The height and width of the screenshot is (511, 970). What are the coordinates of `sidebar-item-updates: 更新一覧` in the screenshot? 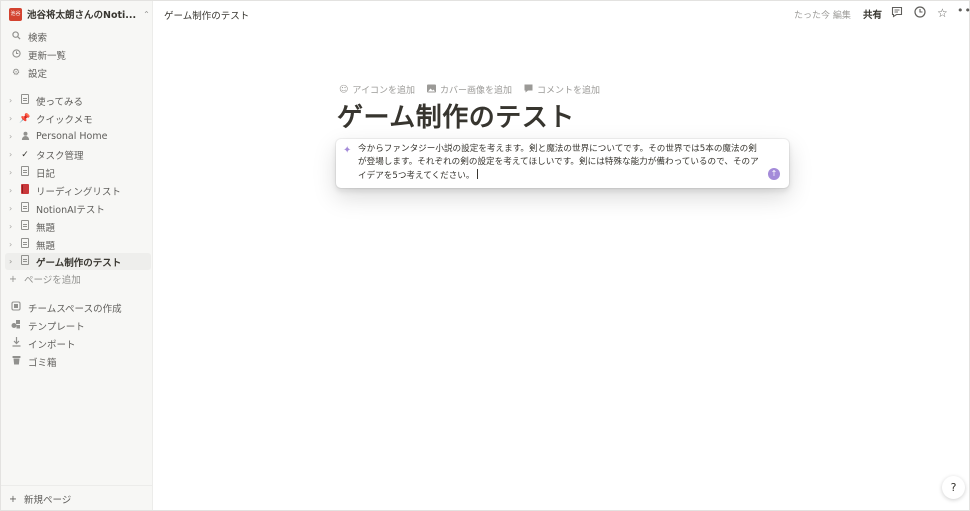 It's located at (76, 54).